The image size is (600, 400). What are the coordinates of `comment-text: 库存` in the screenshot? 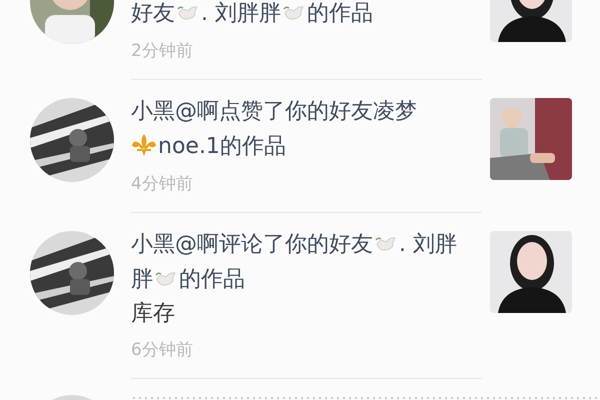 It's located at (153, 314).